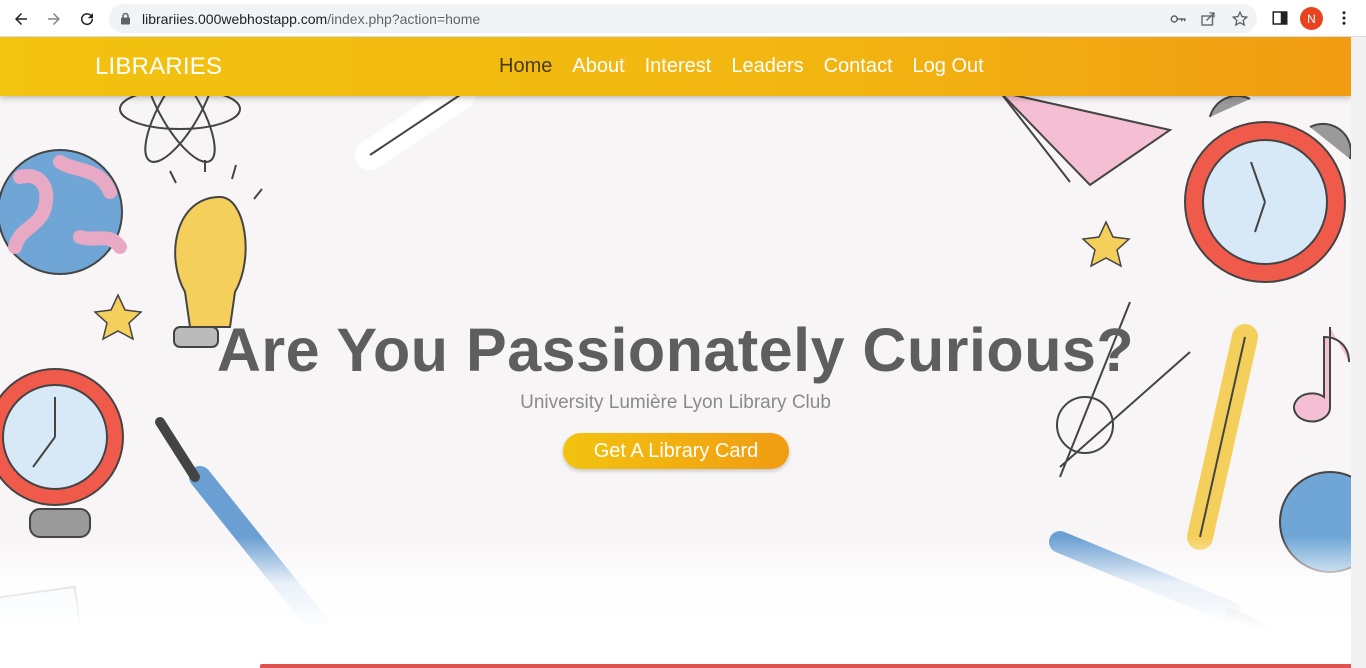  Describe the element at coordinates (1358, 352) in the screenshot. I see `page-scrollbar` at that location.